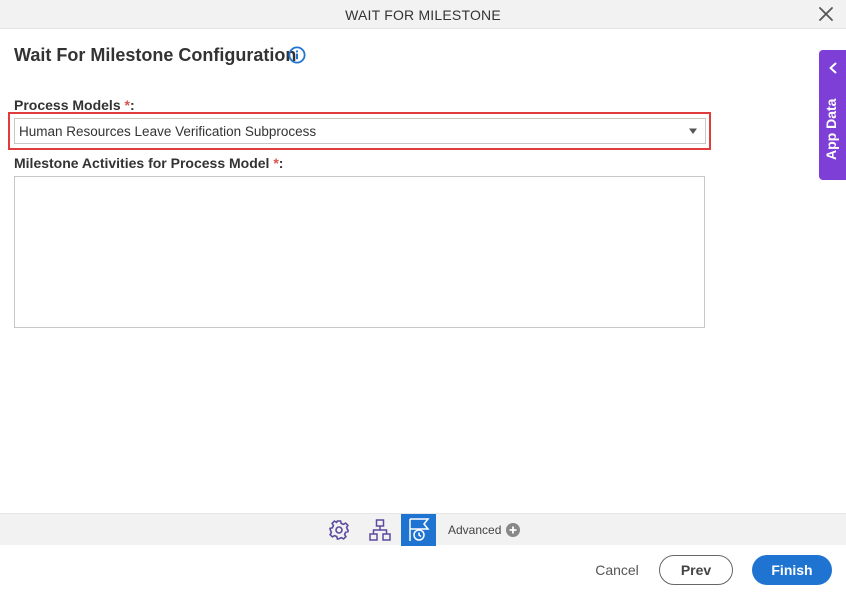  Describe the element at coordinates (339, 530) in the screenshot. I see `gear-icon` at that location.